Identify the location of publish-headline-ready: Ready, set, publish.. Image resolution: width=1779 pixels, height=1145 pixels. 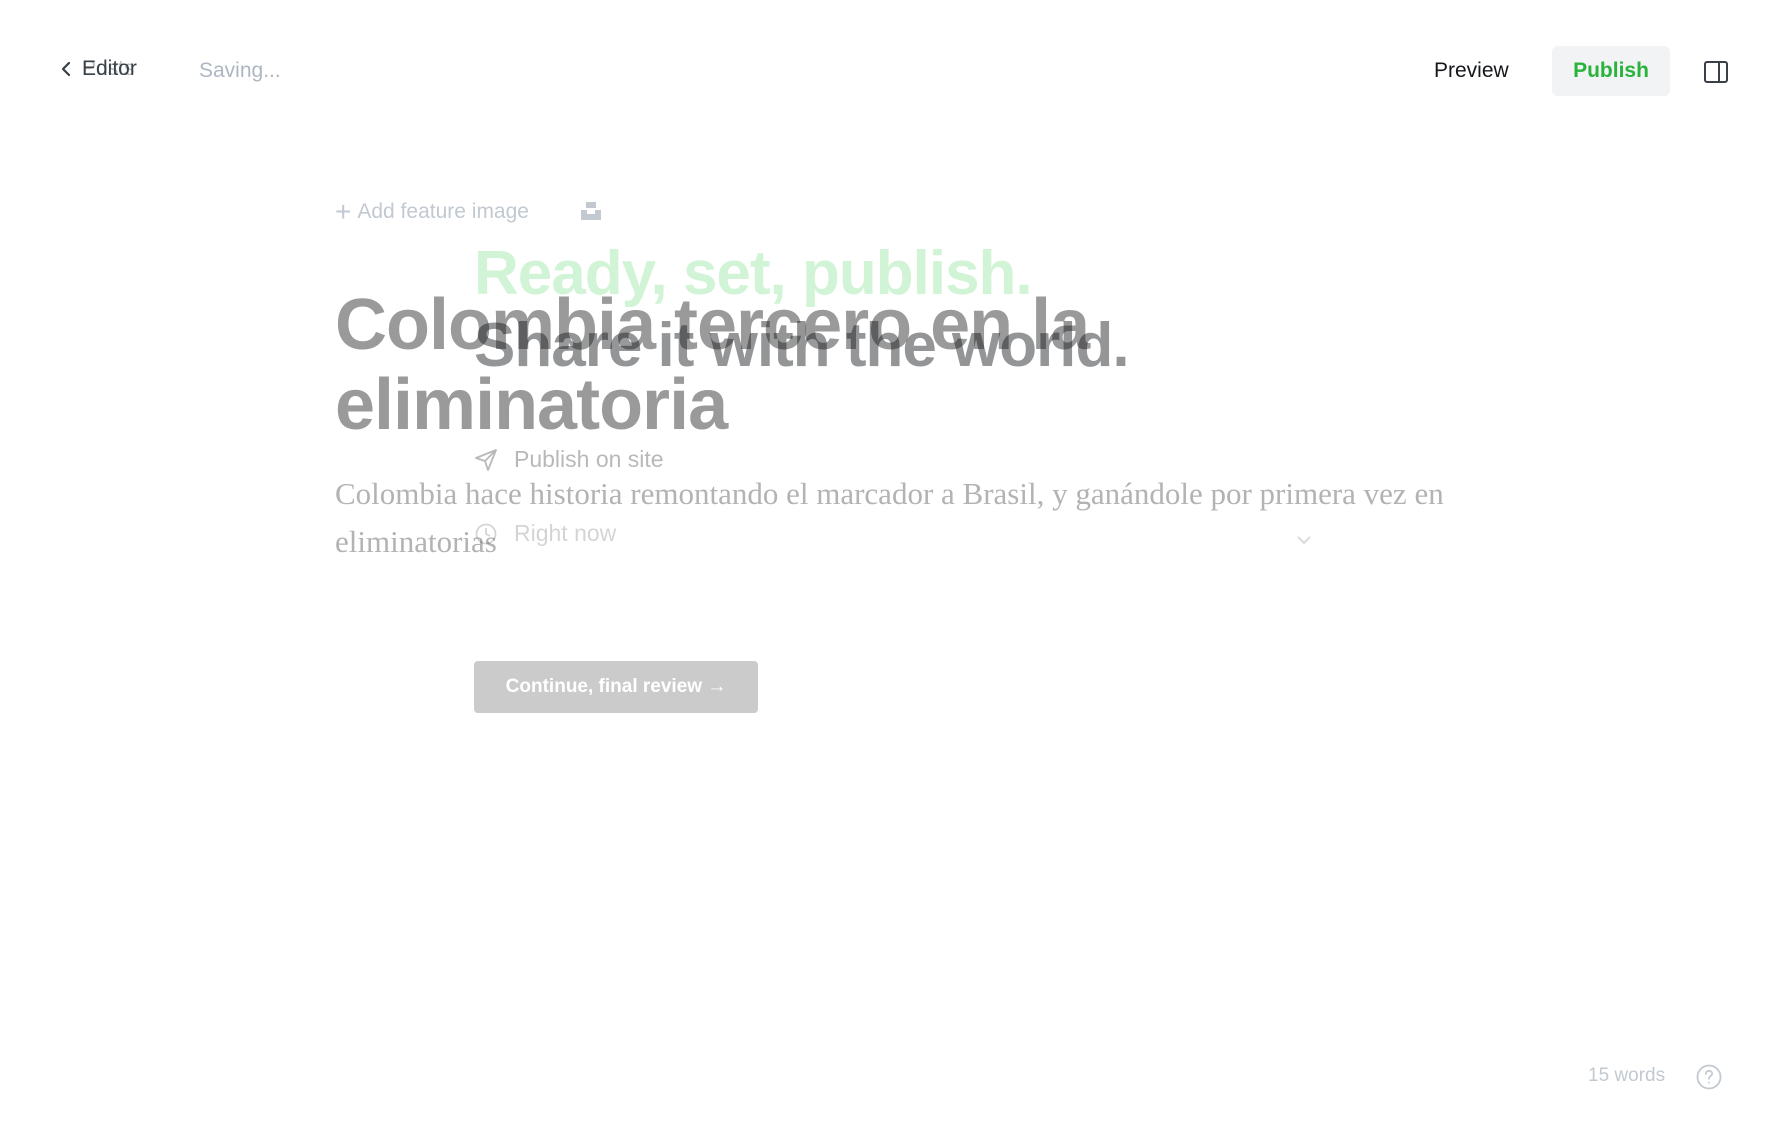
(753, 273).